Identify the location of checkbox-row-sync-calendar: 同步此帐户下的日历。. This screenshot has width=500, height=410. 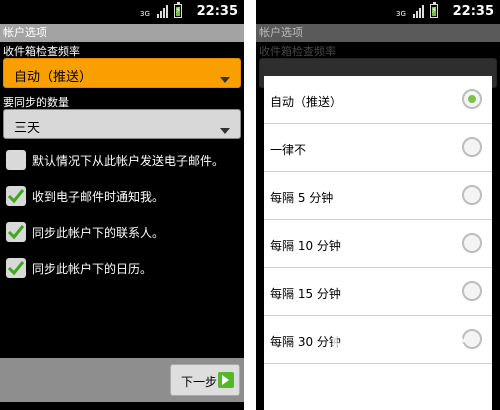
(79, 268).